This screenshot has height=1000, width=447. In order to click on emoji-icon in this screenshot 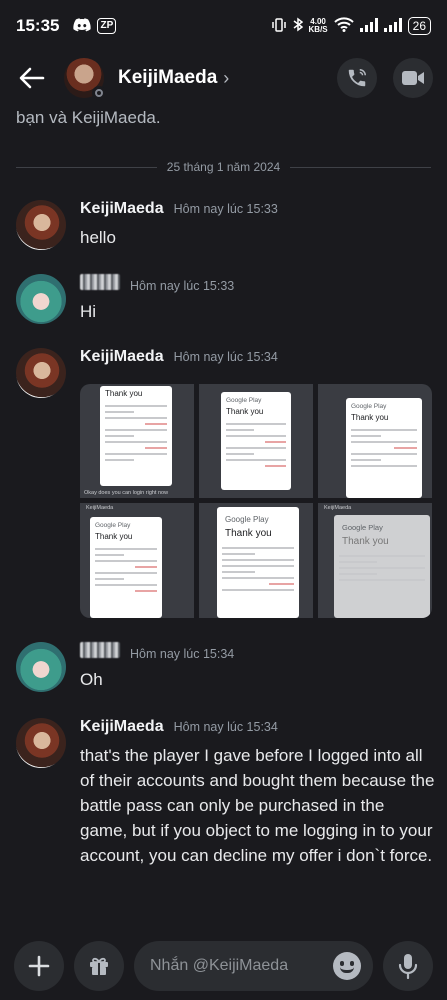, I will do `click(347, 966)`.